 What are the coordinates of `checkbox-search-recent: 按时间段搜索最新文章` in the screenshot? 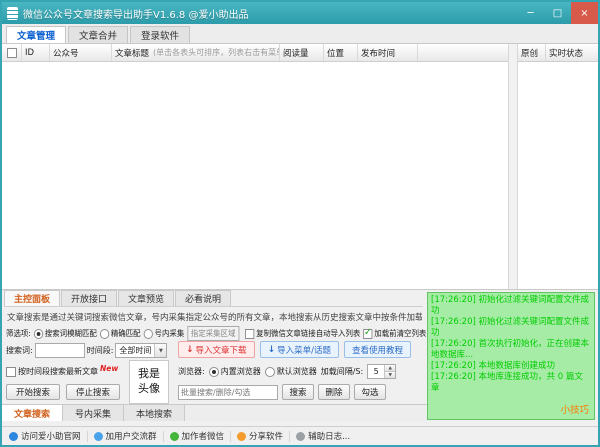 It's located at (52, 371).